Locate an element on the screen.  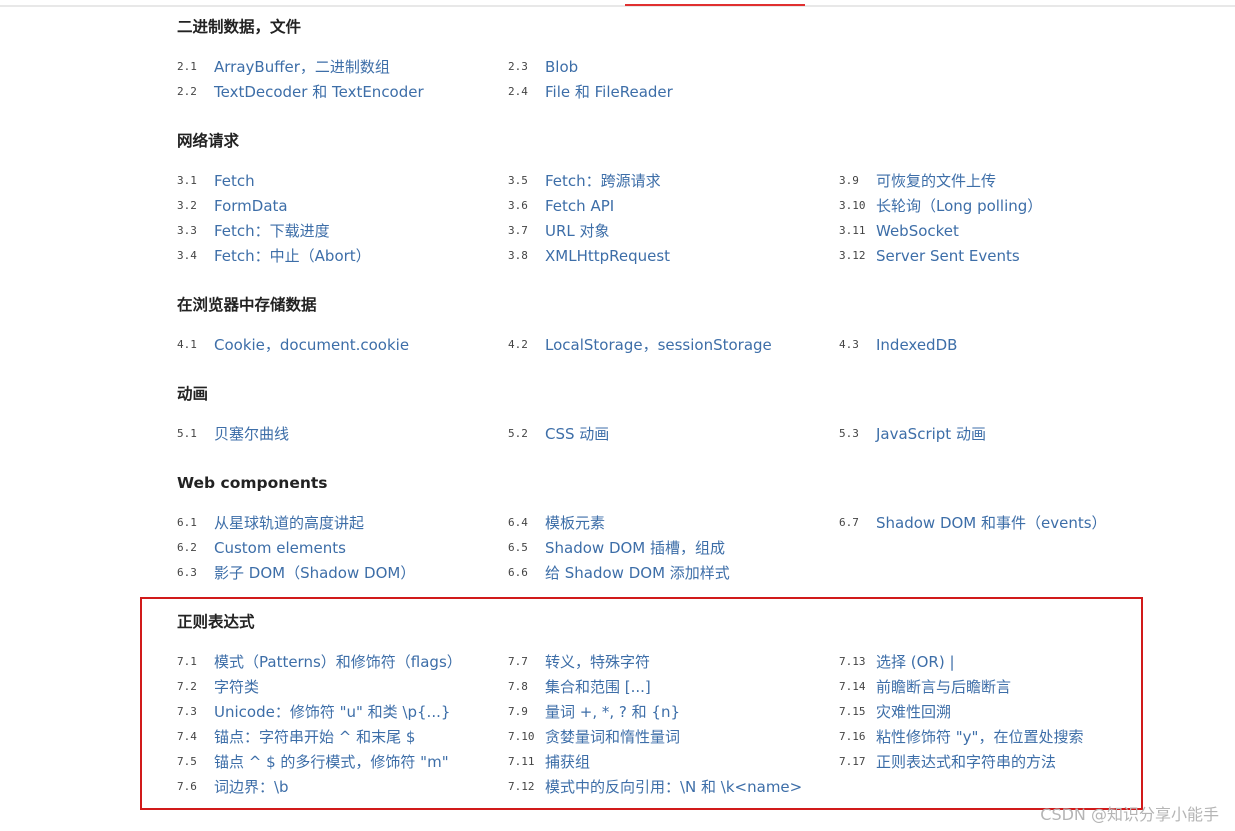
toc-link: 长轮询（Long polling） is located at coordinates (959, 206).